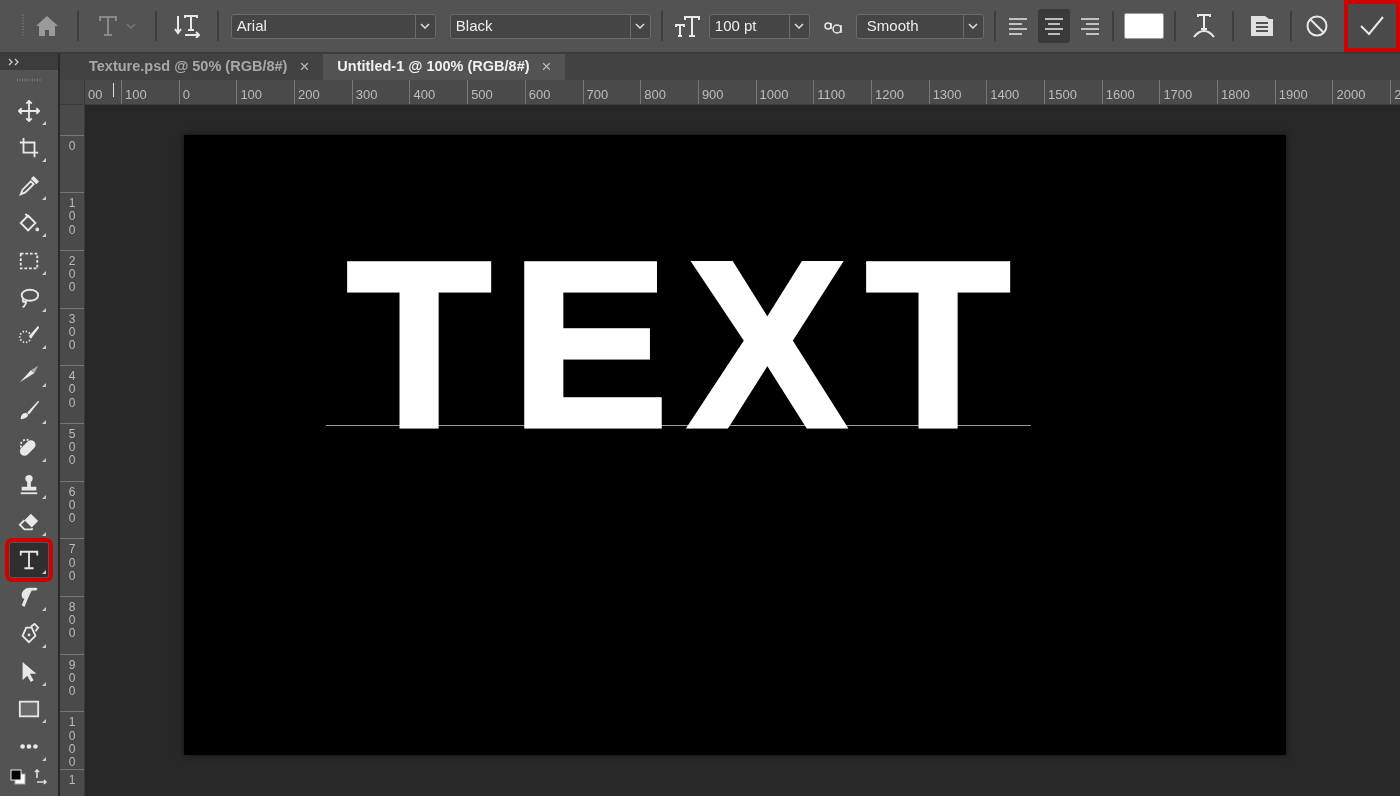 The height and width of the screenshot is (796, 1400). I want to click on align-left-icon, so click(1017, 26).